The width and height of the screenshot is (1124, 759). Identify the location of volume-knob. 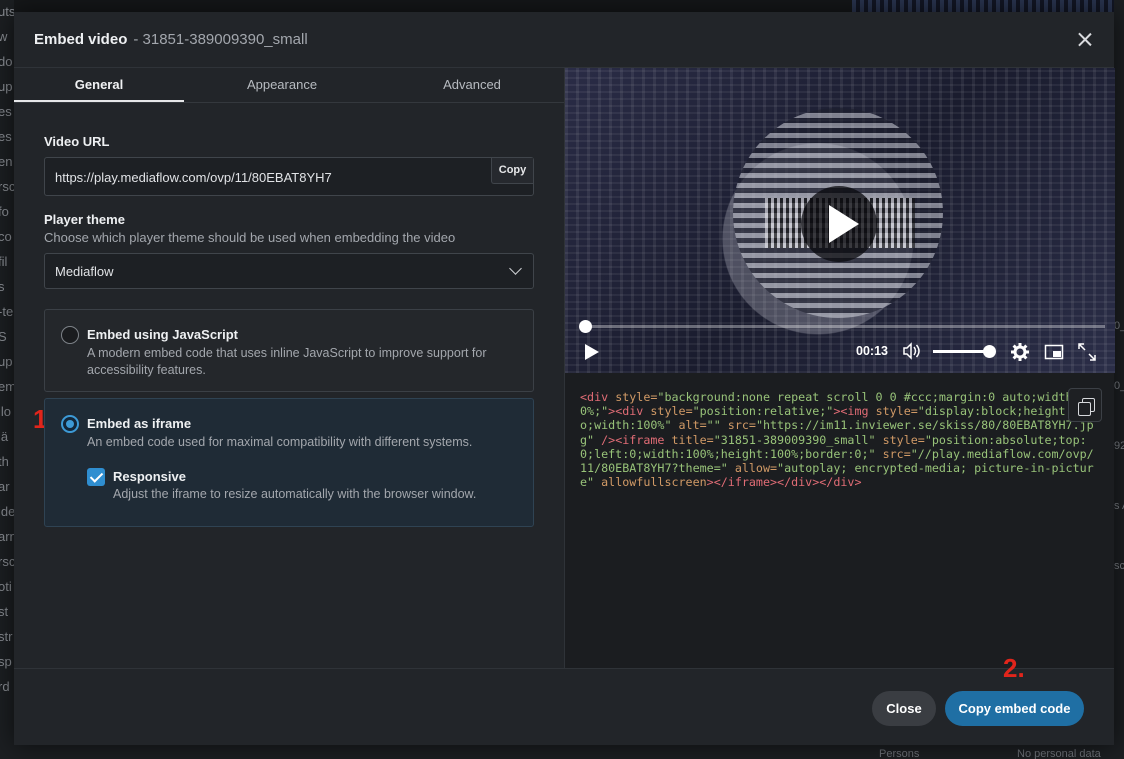
(989, 351).